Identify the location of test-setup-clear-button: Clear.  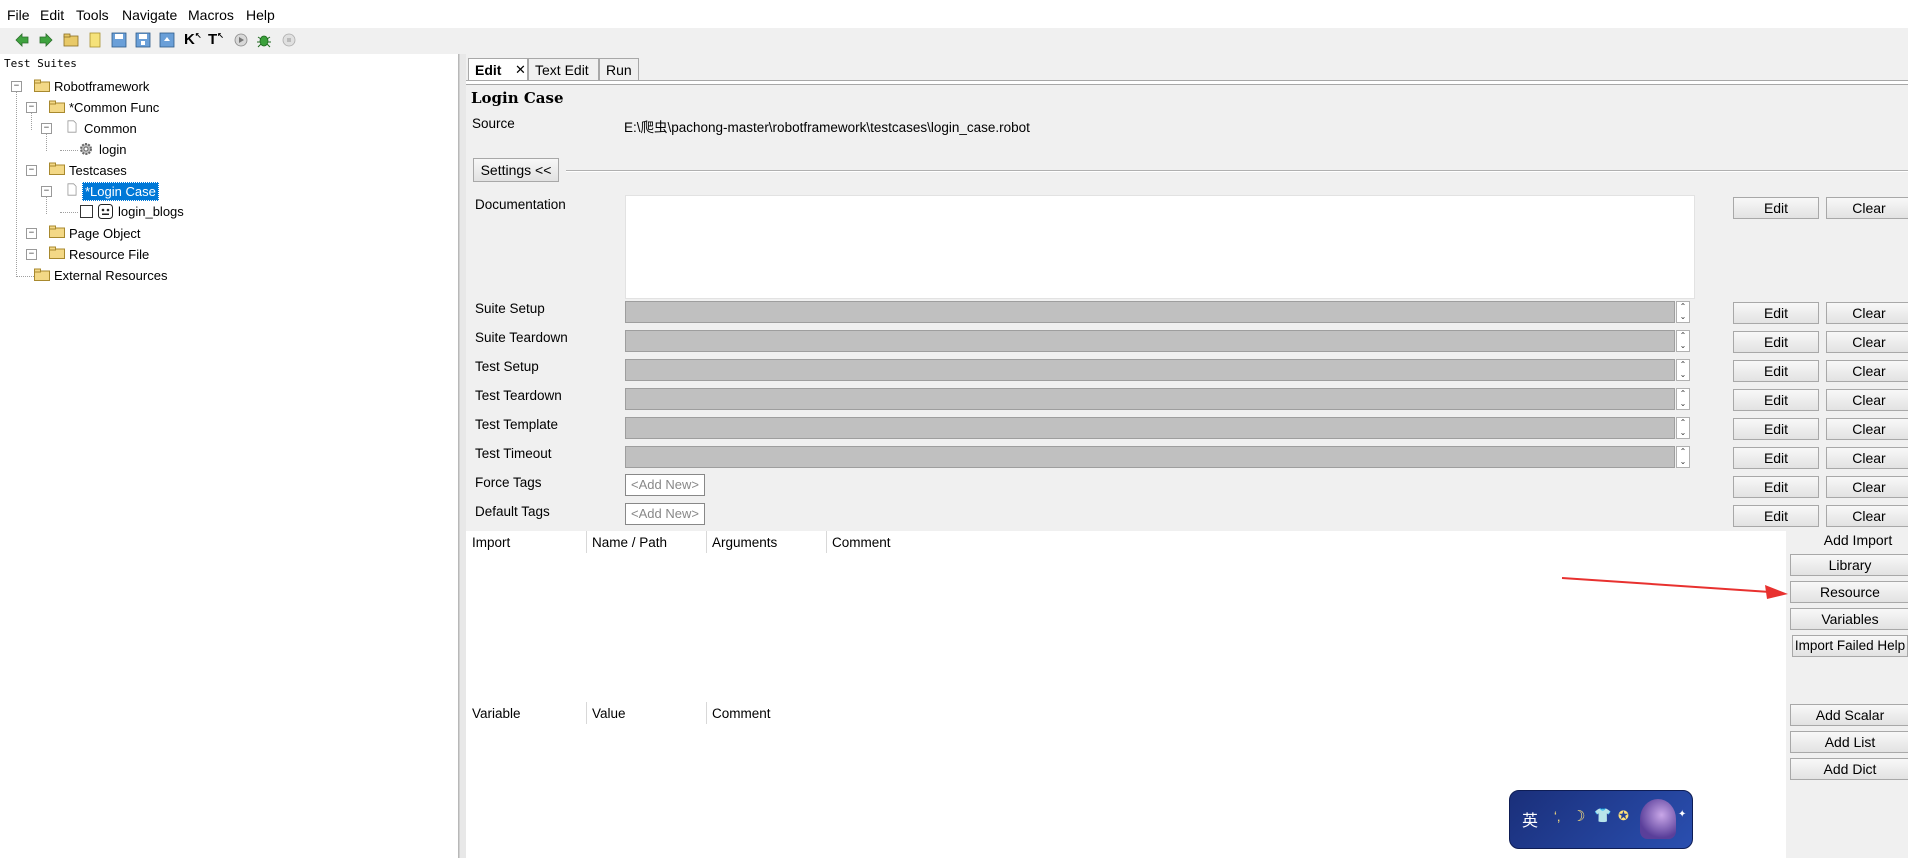
(1867, 371).